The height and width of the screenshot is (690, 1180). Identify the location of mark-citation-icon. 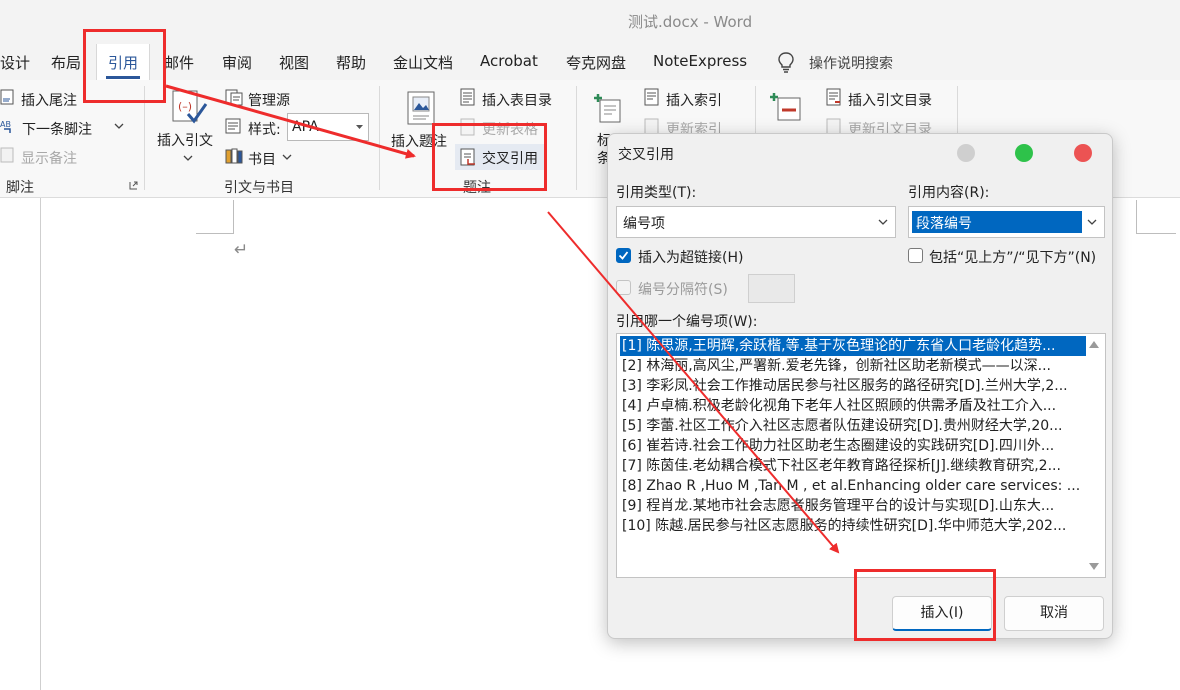
(785, 107).